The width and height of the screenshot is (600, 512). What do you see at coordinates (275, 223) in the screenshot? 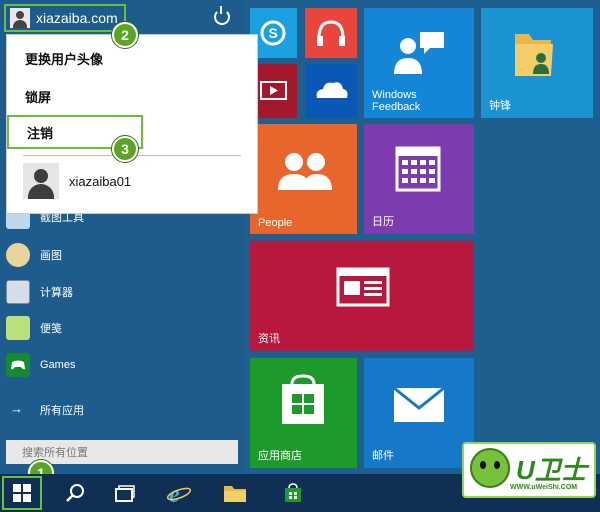
I see `tile-label: People` at bounding box center [275, 223].